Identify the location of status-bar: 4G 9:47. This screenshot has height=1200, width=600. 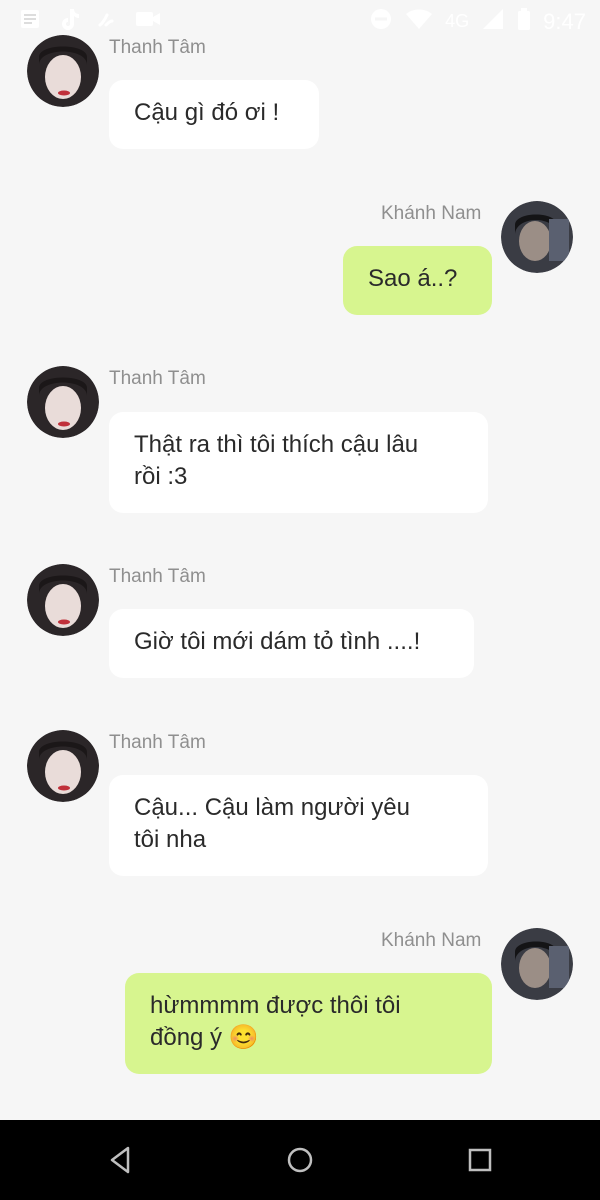
(300, 20).